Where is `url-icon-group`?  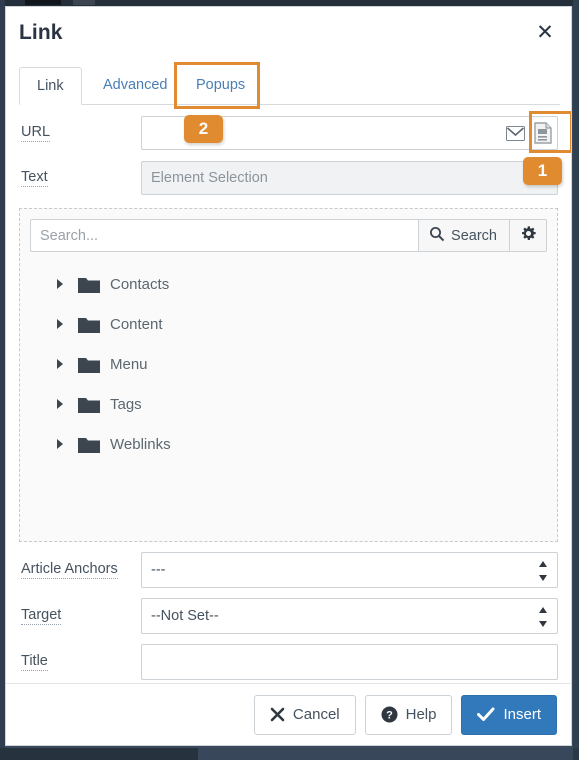 url-icon-group is located at coordinates (529, 133).